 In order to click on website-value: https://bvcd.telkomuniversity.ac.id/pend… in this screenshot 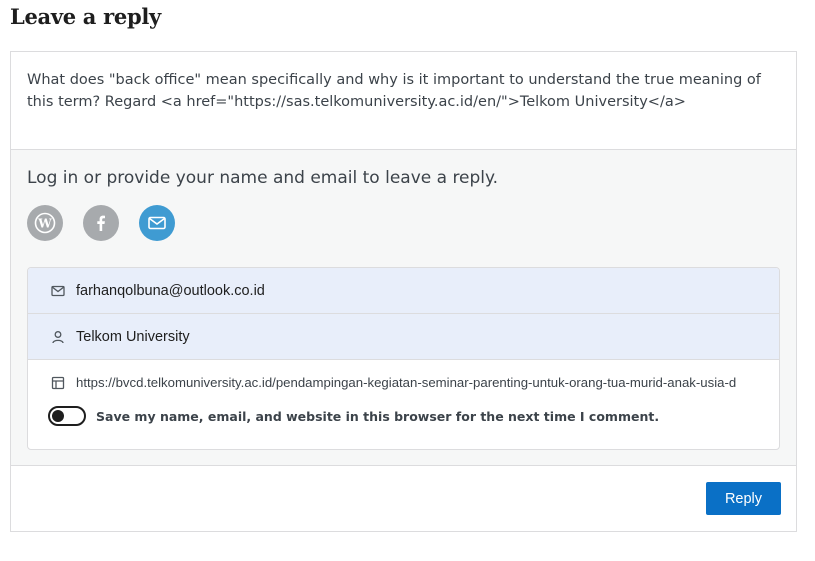, I will do `click(406, 382)`.